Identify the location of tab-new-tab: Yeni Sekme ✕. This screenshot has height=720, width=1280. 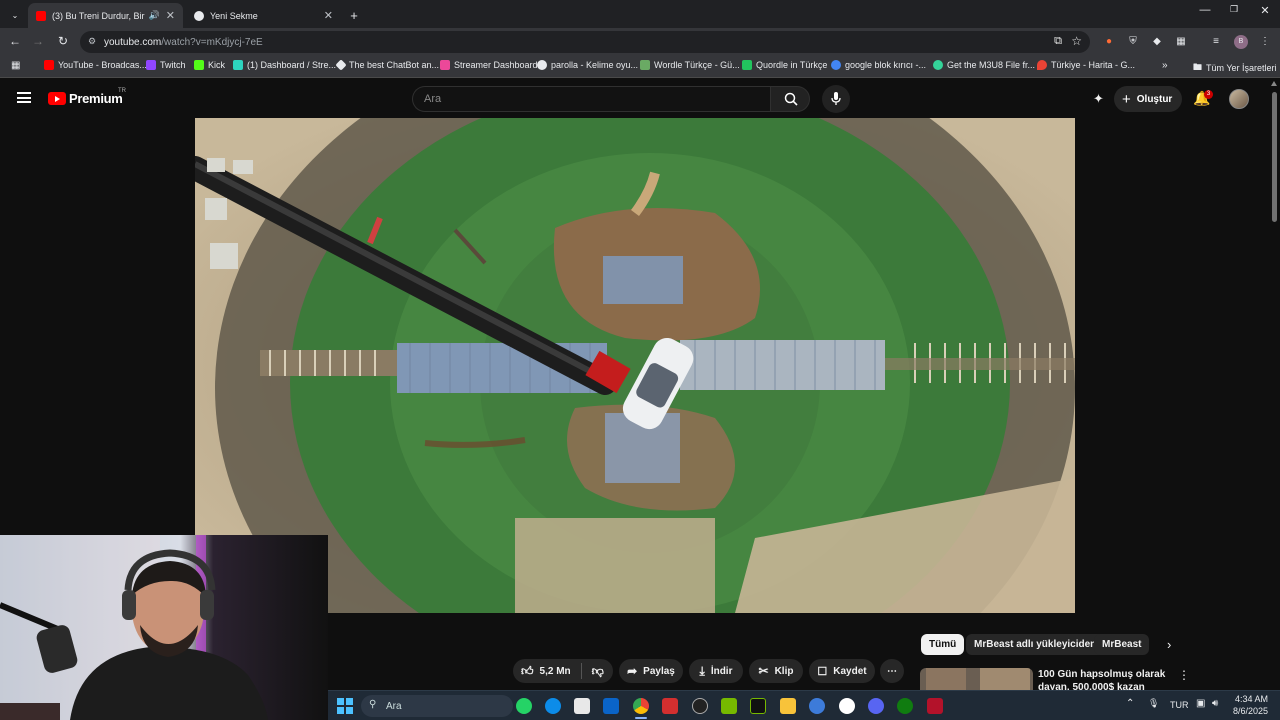
(263, 15).